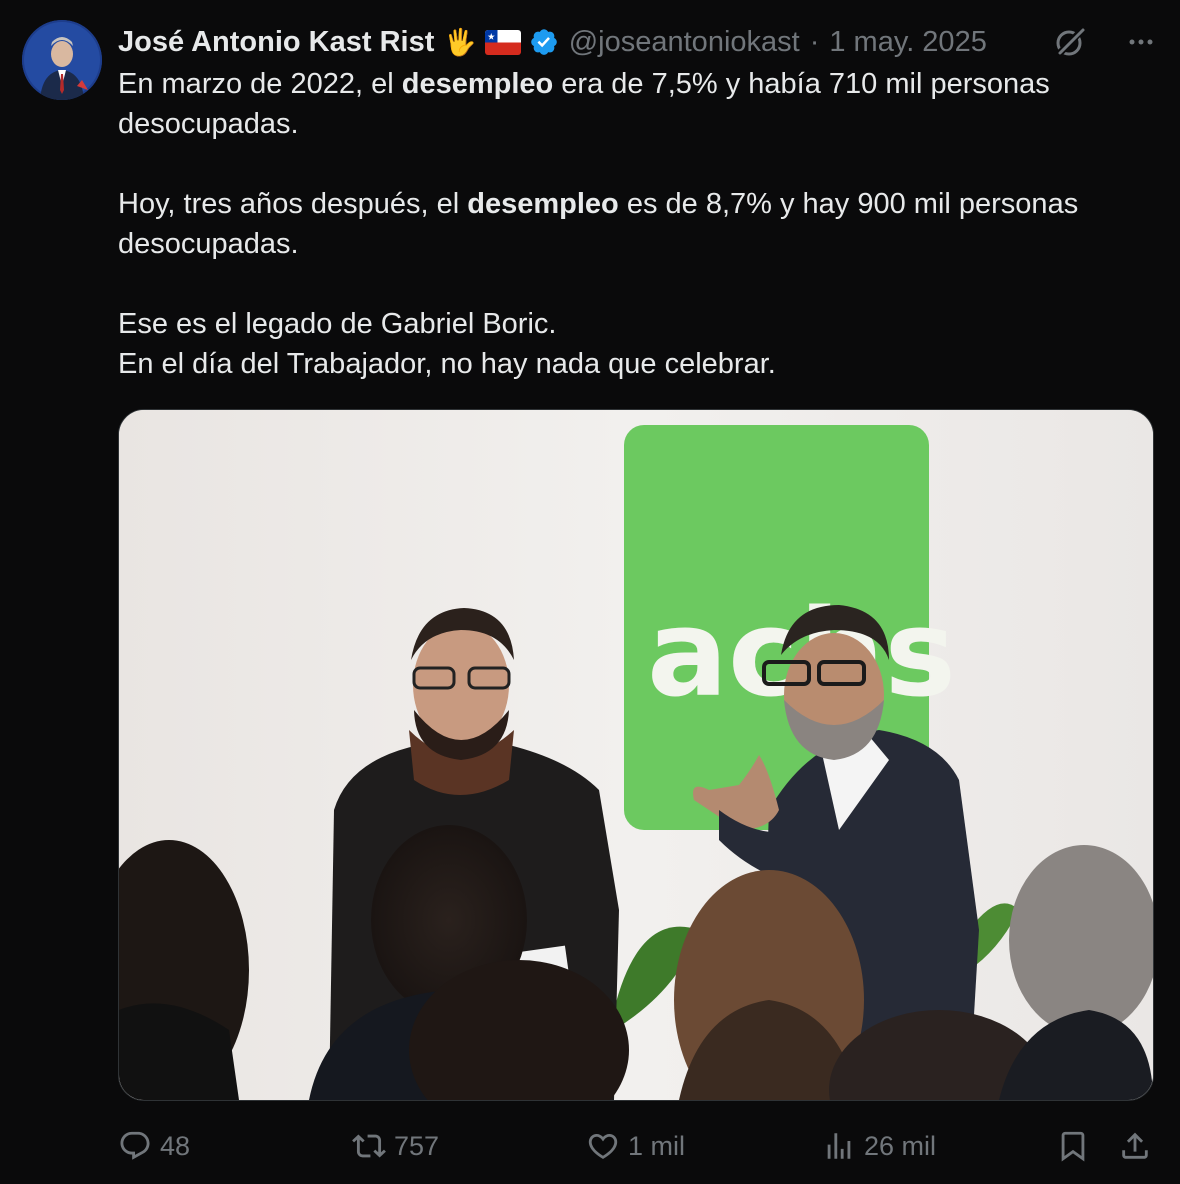 Image resolution: width=1180 pixels, height=1184 pixels. I want to click on author-name: José Antonio Kast Rist, so click(276, 42).